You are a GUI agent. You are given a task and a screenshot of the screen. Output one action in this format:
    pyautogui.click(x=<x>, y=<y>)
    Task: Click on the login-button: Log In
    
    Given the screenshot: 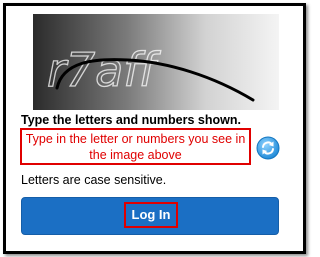 What is the action you would take?
    pyautogui.click(x=150, y=216)
    